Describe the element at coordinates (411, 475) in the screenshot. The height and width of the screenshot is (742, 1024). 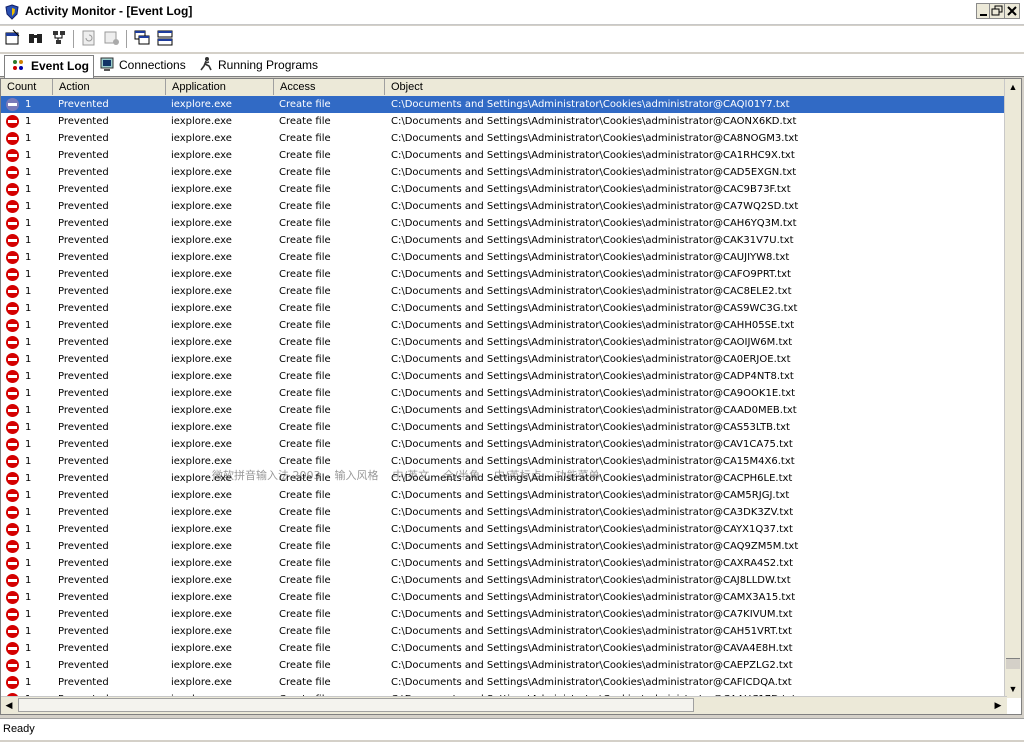
I see `ime-item: 中/英文` at that location.